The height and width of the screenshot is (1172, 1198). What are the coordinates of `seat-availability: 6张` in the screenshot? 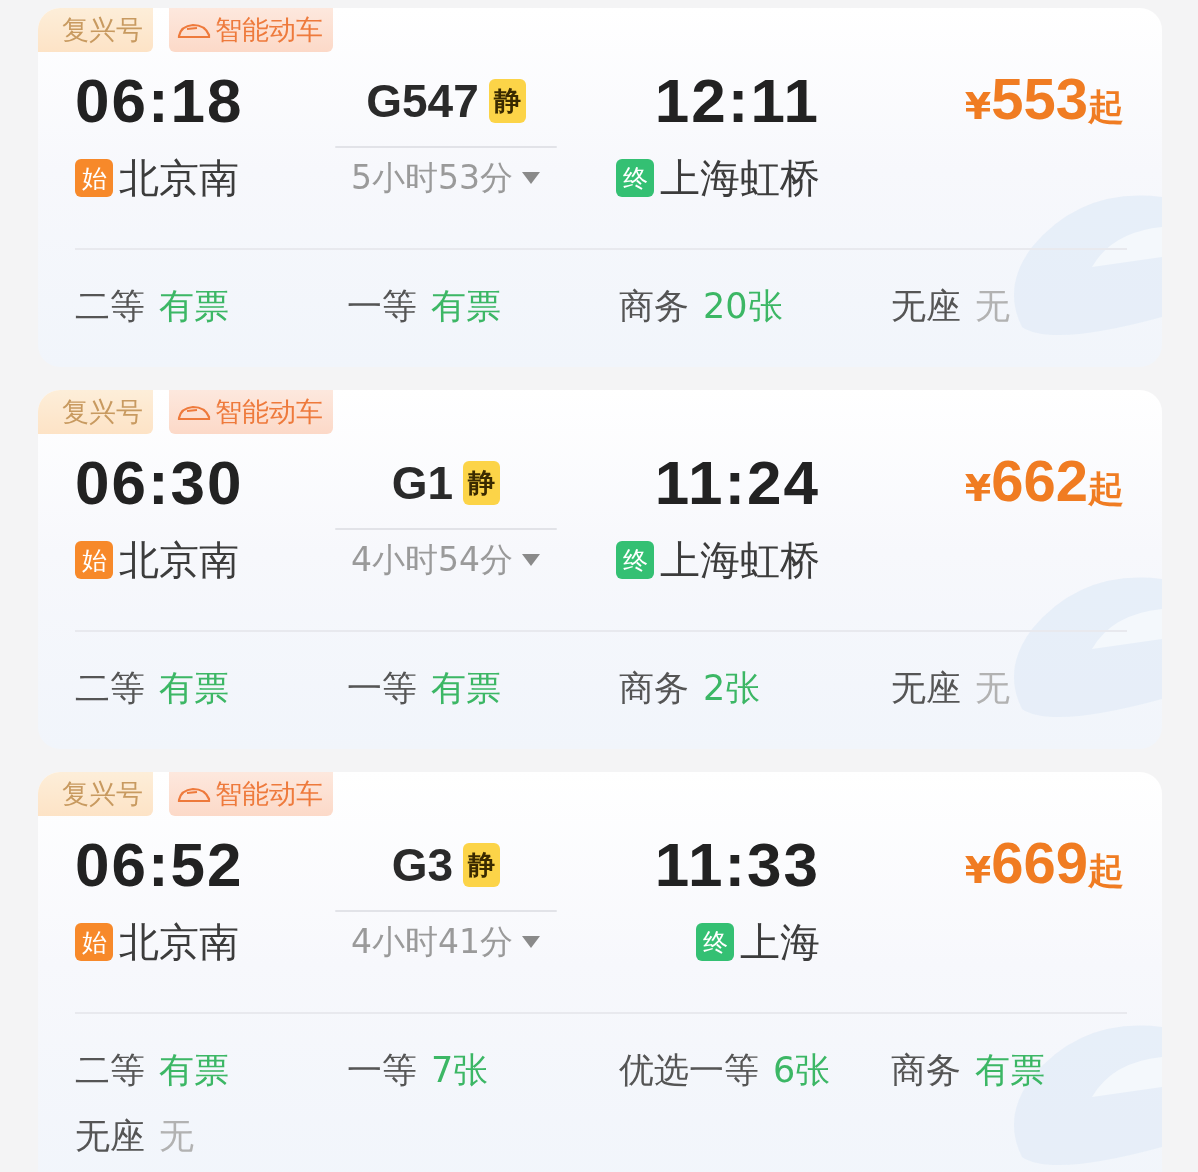 It's located at (802, 1070).